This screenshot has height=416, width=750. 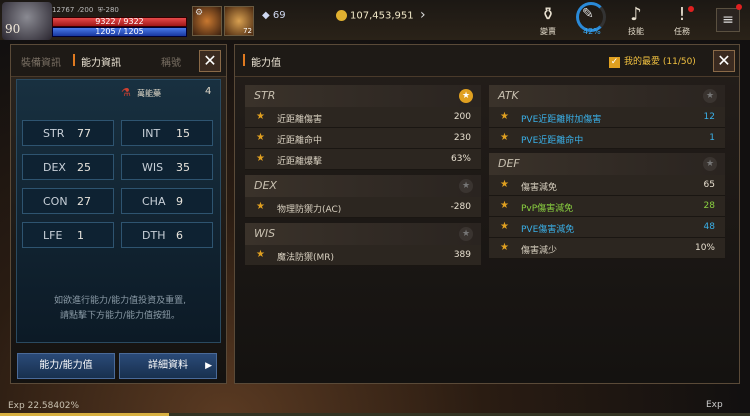 What do you see at coordinates (68, 133) in the screenshot?
I see `stat-box-str: STR 77` at bounding box center [68, 133].